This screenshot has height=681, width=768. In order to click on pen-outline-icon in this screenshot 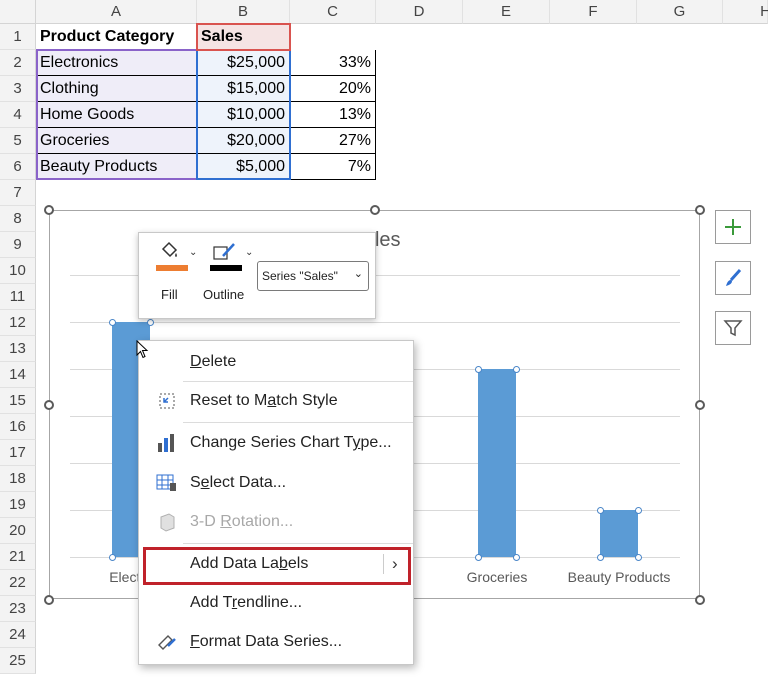, I will do `click(224, 251)`.